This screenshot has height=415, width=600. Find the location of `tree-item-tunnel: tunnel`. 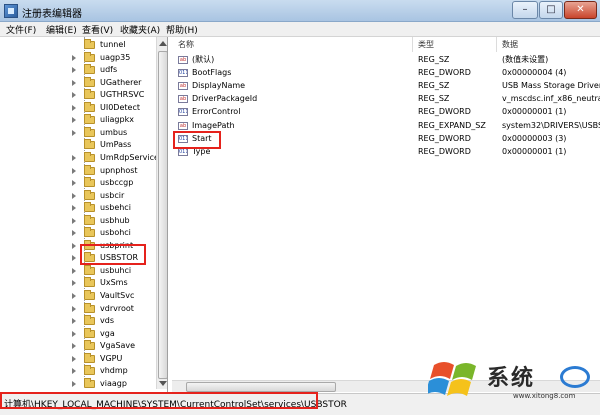

tree-item-tunnel: tunnel is located at coordinates (119, 45).